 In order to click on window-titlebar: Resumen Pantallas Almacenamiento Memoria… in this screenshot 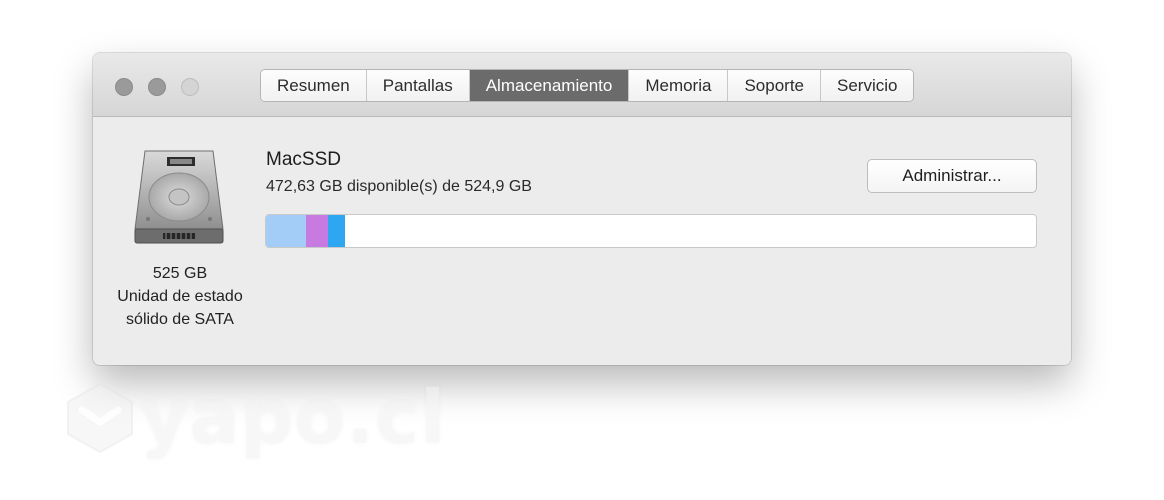, I will do `click(582, 85)`.